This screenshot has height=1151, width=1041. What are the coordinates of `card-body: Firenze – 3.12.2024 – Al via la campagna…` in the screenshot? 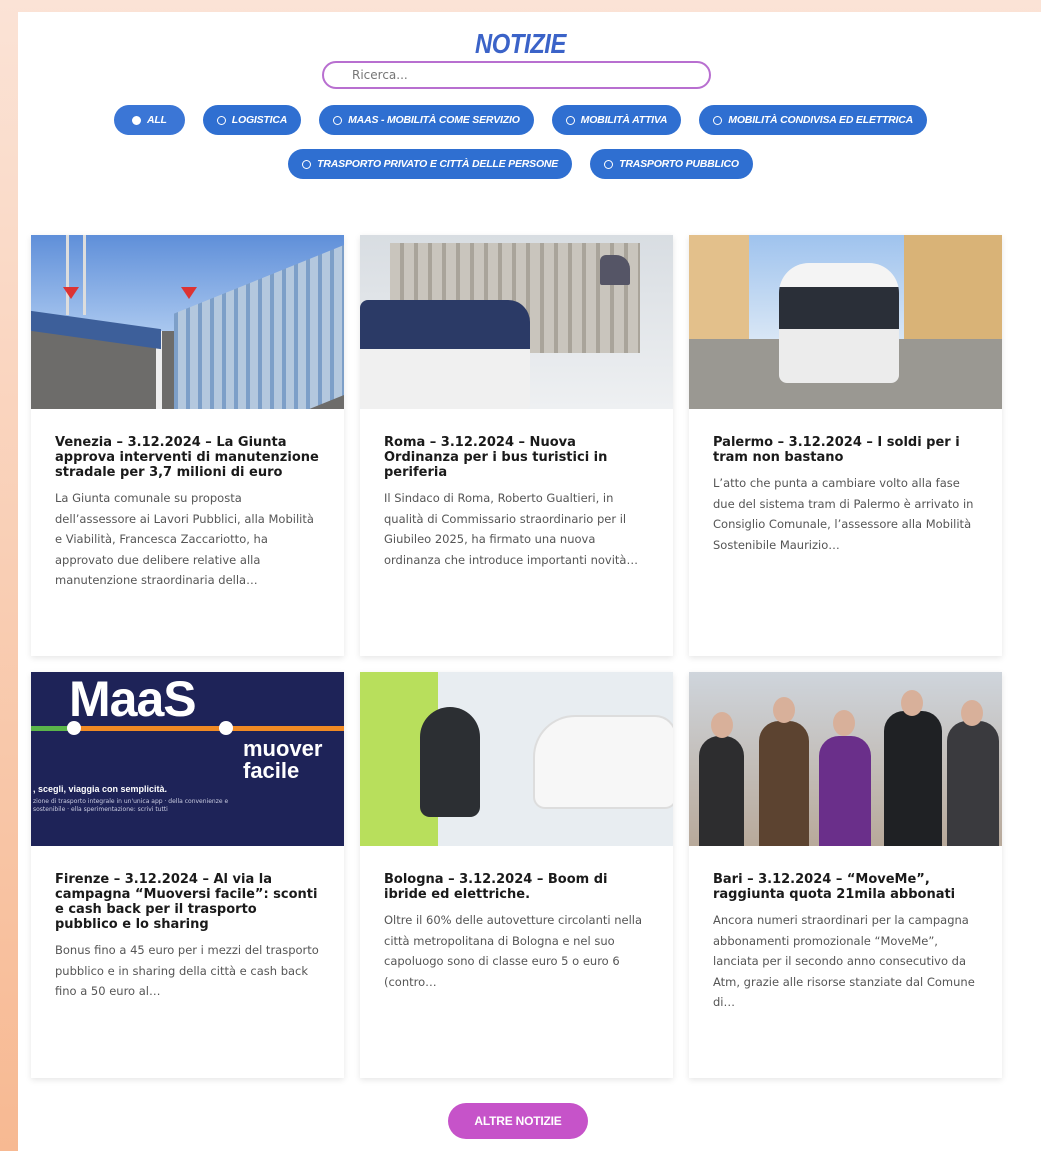 It's located at (187, 924).